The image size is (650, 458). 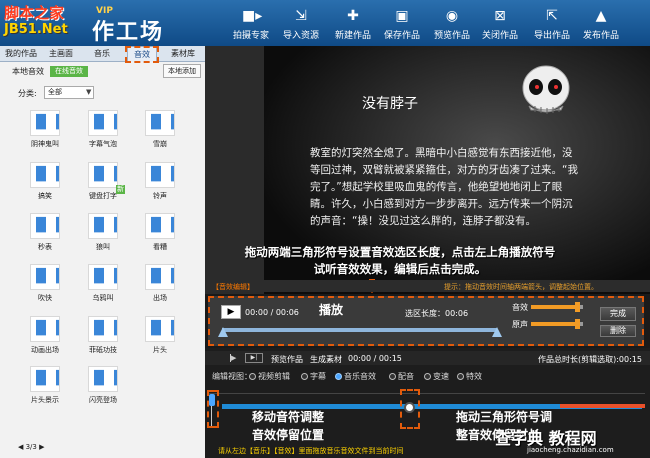 I want to click on delete-button: 删除, so click(x=618, y=331).